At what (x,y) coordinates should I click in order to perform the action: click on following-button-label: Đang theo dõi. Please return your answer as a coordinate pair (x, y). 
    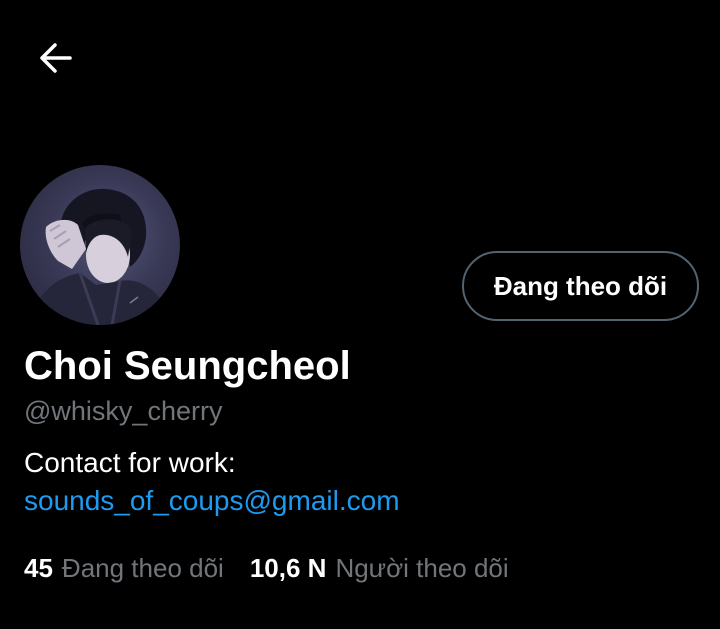
    Looking at the image, I should click on (580, 285).